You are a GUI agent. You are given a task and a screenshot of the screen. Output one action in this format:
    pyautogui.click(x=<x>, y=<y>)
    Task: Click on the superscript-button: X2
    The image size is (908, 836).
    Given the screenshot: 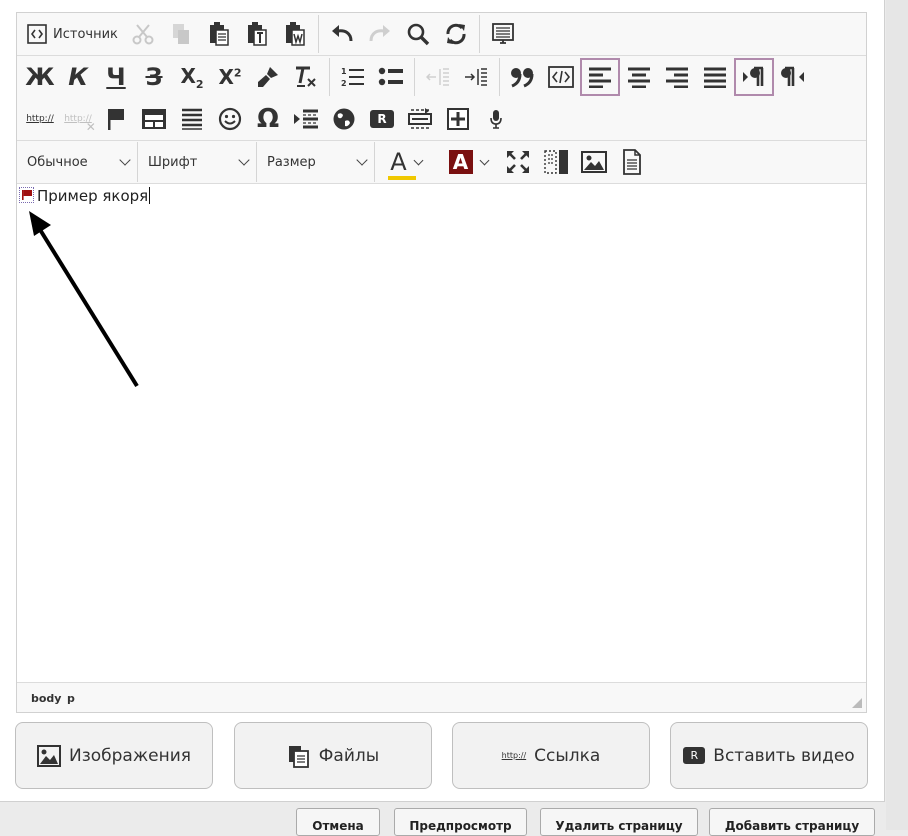 What is the action you would take?
    pyautogui.click(x=230, y=77)
    